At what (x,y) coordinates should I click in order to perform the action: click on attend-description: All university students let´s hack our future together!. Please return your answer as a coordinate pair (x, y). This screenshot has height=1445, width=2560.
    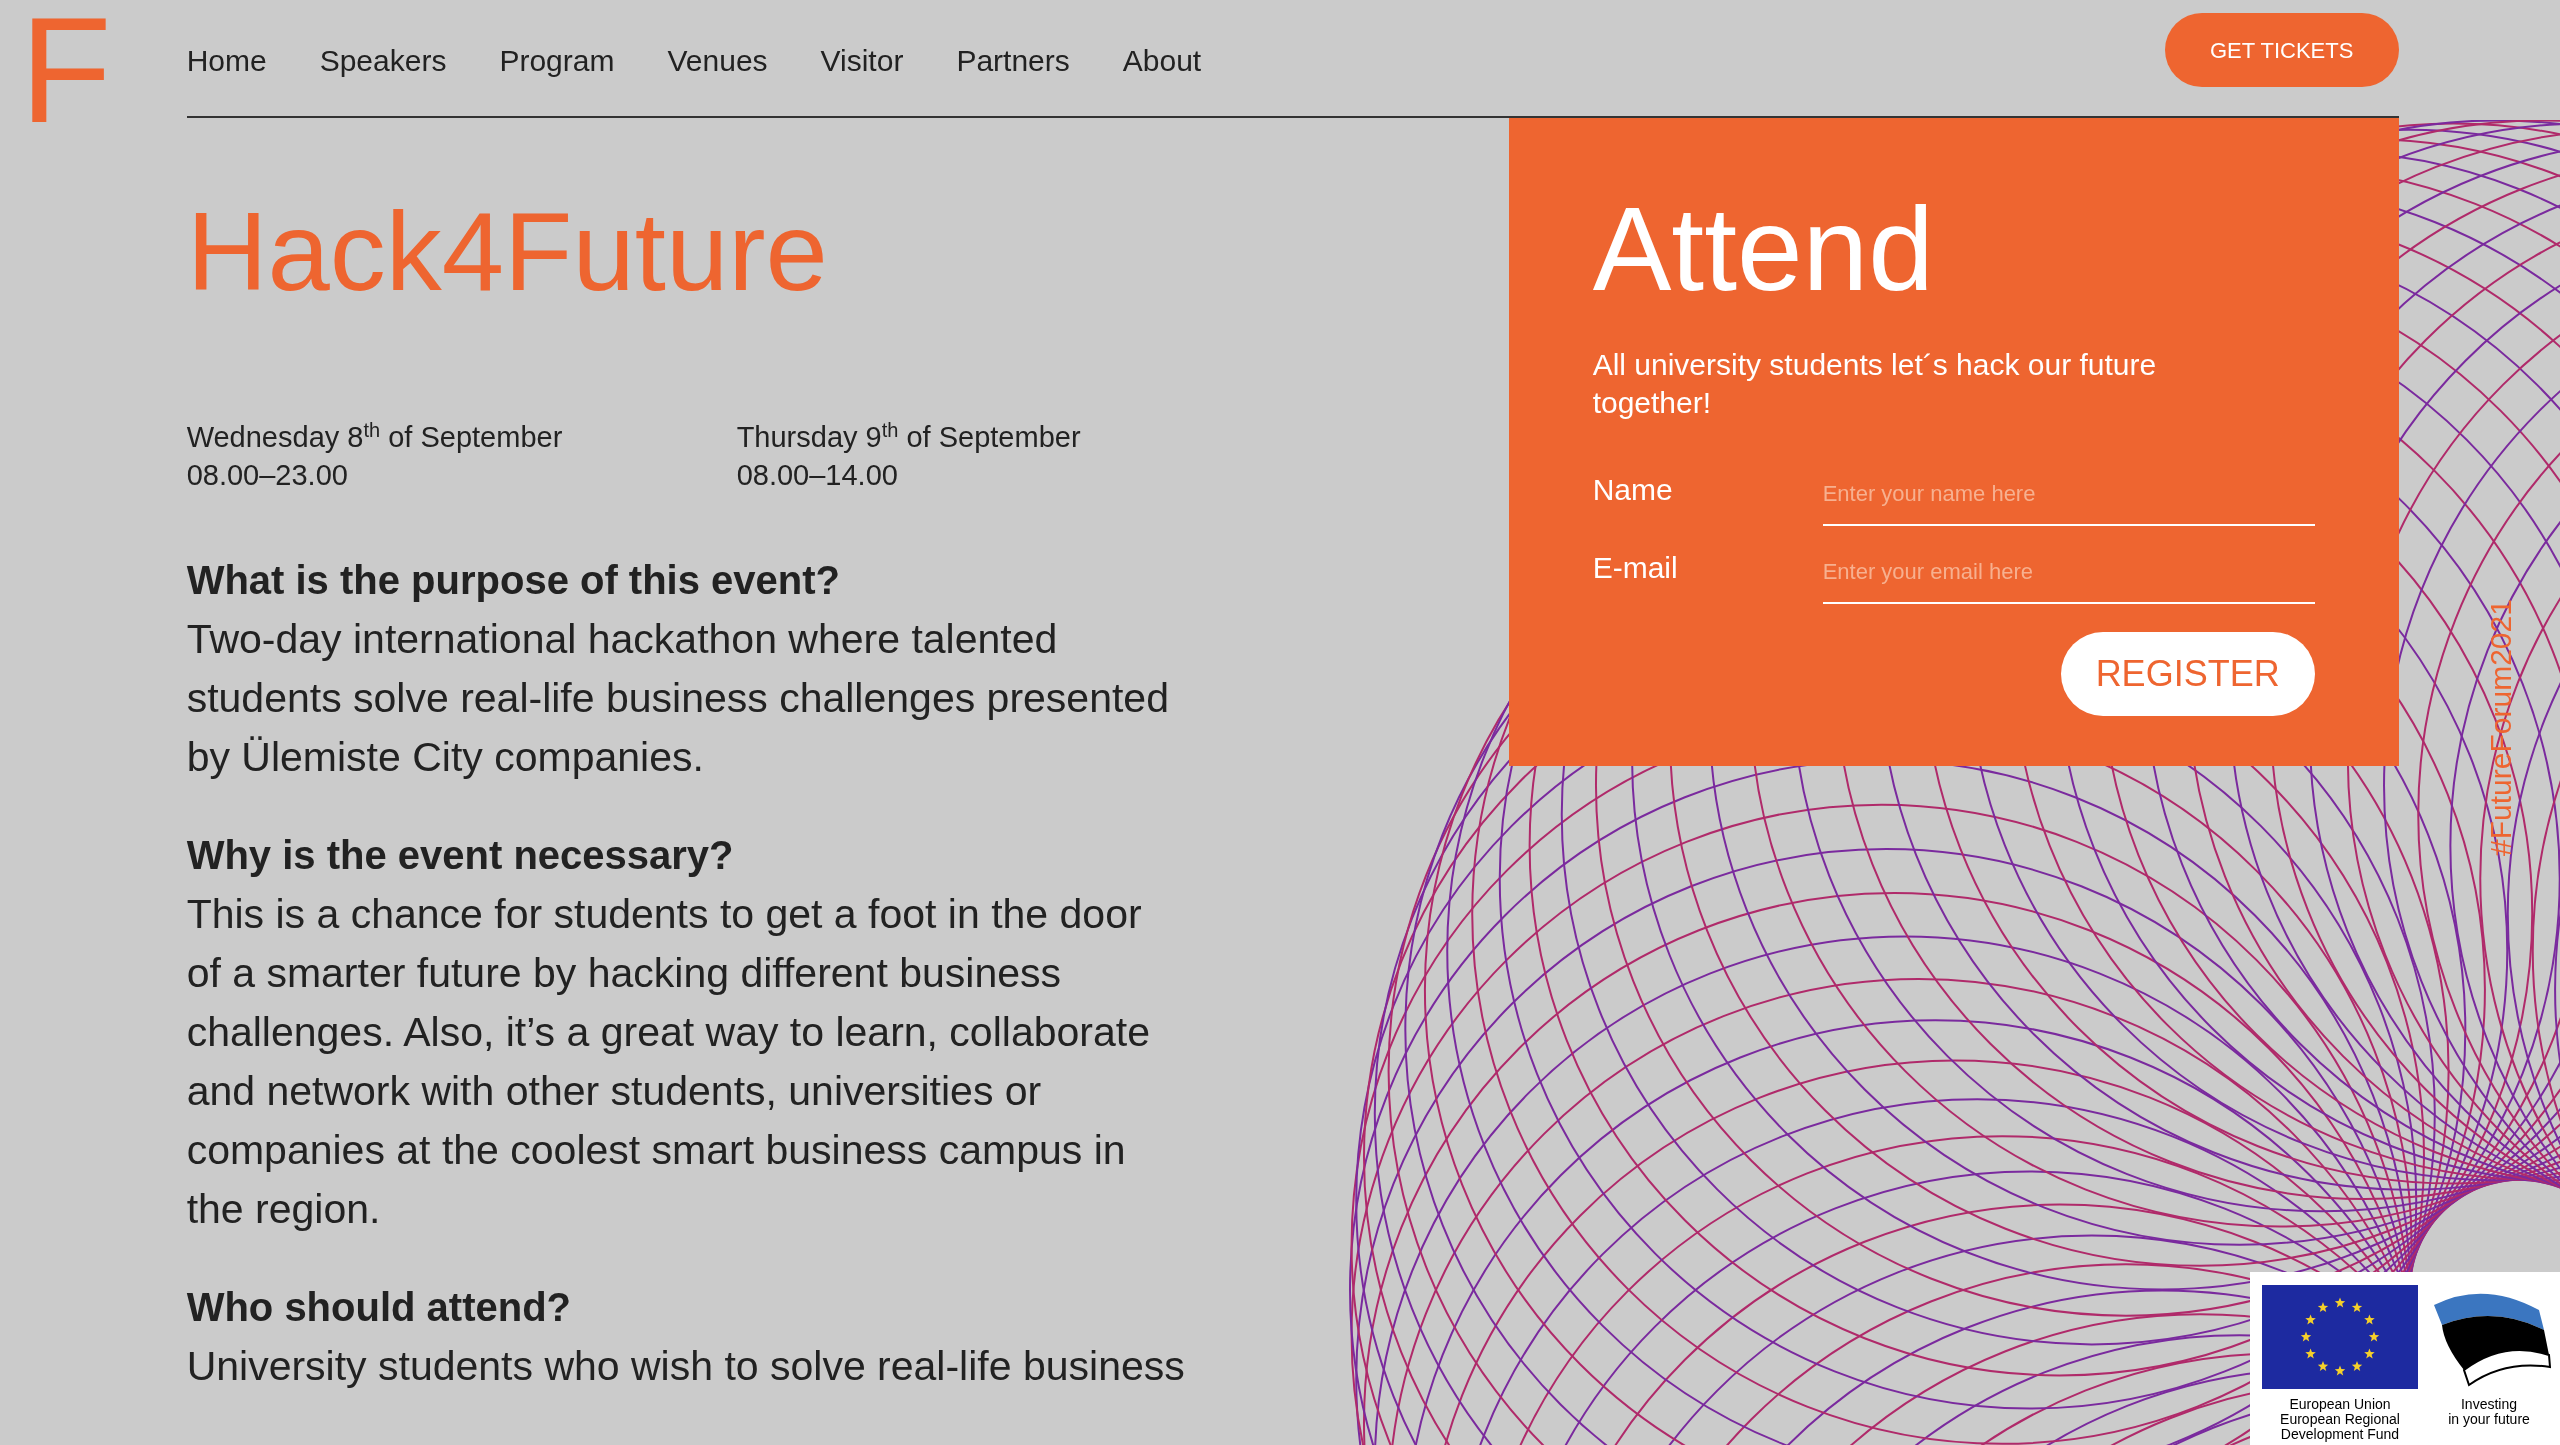
    Looking at the image, I should click on (1875, 384).